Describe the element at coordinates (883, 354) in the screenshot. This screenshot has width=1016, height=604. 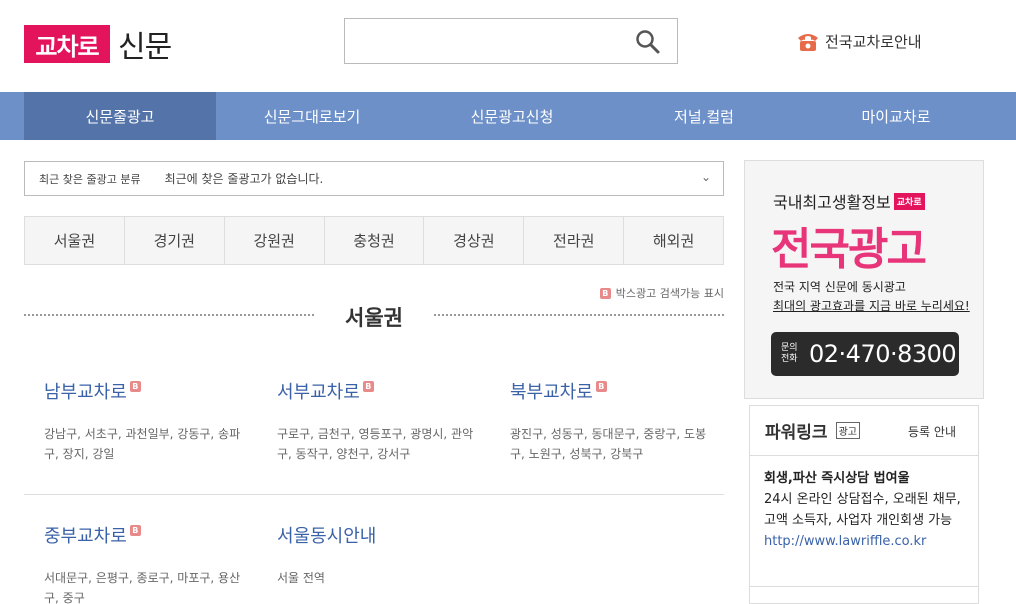
I see `ad-call-number: 02·470·8300` at that location.